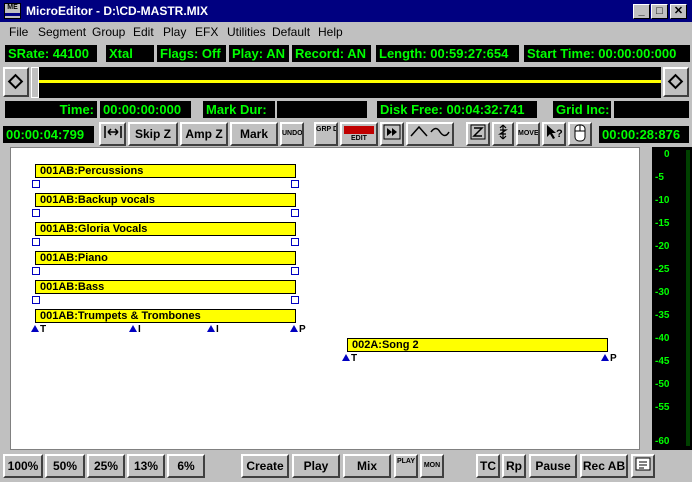  I want to click on overview-thumb, so click(35, 82).